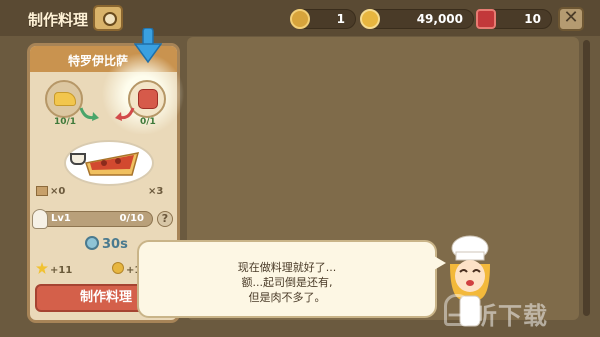 The width and height of the screenshot is (600, 337). What do you see at coordinates (131, 218) in the screenshot?
I see `level-progress: 0/10` at bounding box center [131, 218].